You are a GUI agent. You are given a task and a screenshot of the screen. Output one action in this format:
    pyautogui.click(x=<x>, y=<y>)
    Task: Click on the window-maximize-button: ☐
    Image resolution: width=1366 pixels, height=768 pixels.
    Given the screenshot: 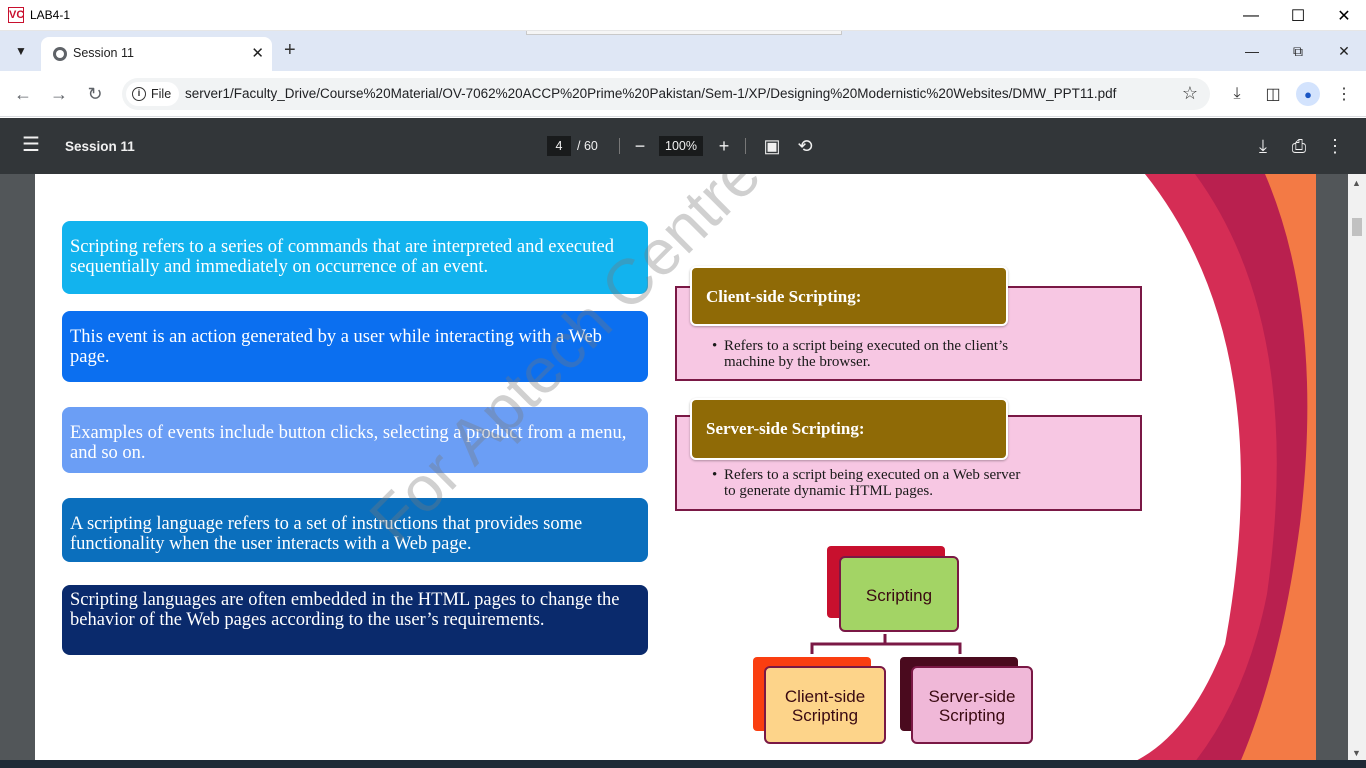 What is the action you would take?
    pyautogui.click(x=1298, y=15)
    